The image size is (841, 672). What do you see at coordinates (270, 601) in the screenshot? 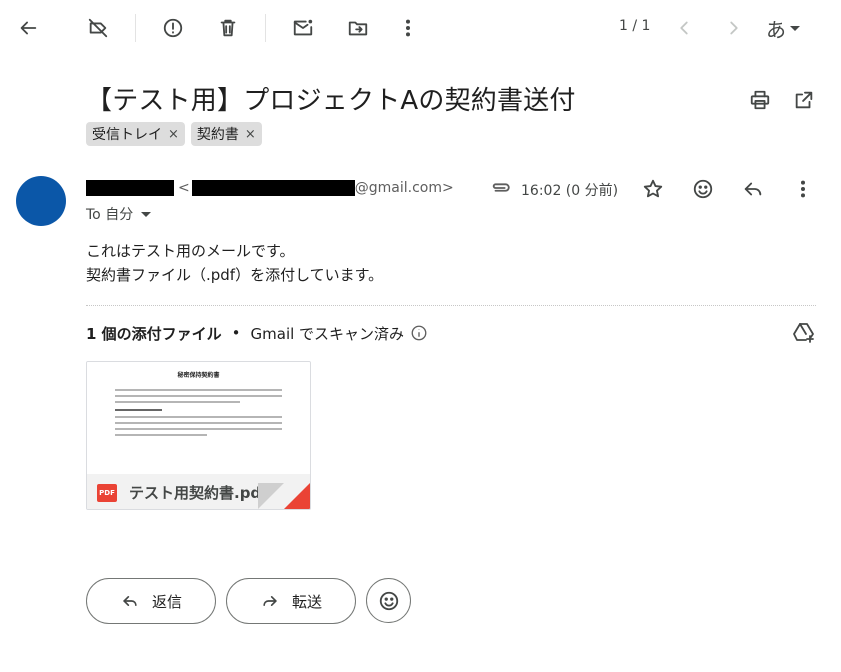
I see `forward-icon` at bounding box center [270, 601].